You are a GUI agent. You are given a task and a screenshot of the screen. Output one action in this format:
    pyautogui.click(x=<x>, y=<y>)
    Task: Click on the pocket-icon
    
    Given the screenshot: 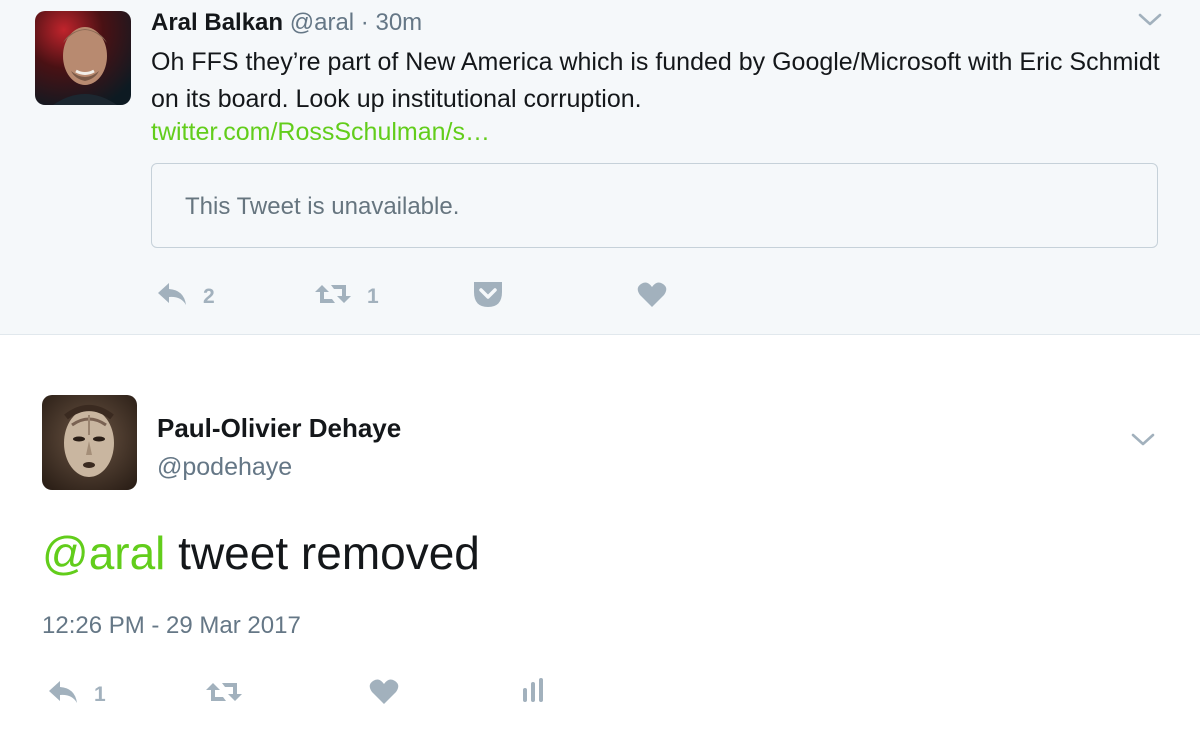 What is the action you would take?
    pyautogui.click(x=488, y=296)
    